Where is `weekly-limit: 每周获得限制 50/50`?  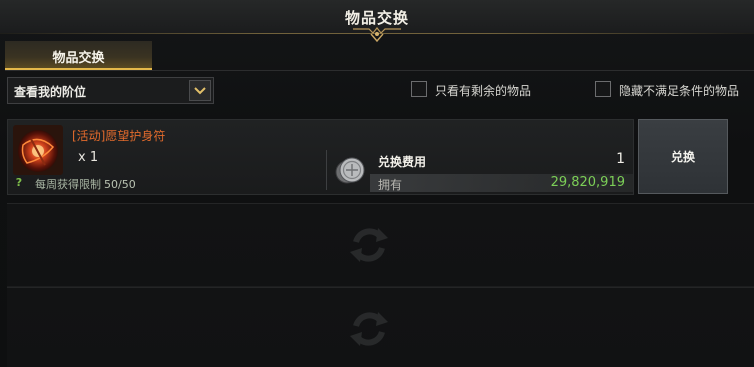 weekly-limit: 每周获得限制 50/50 is located at coordinates (85, 184).